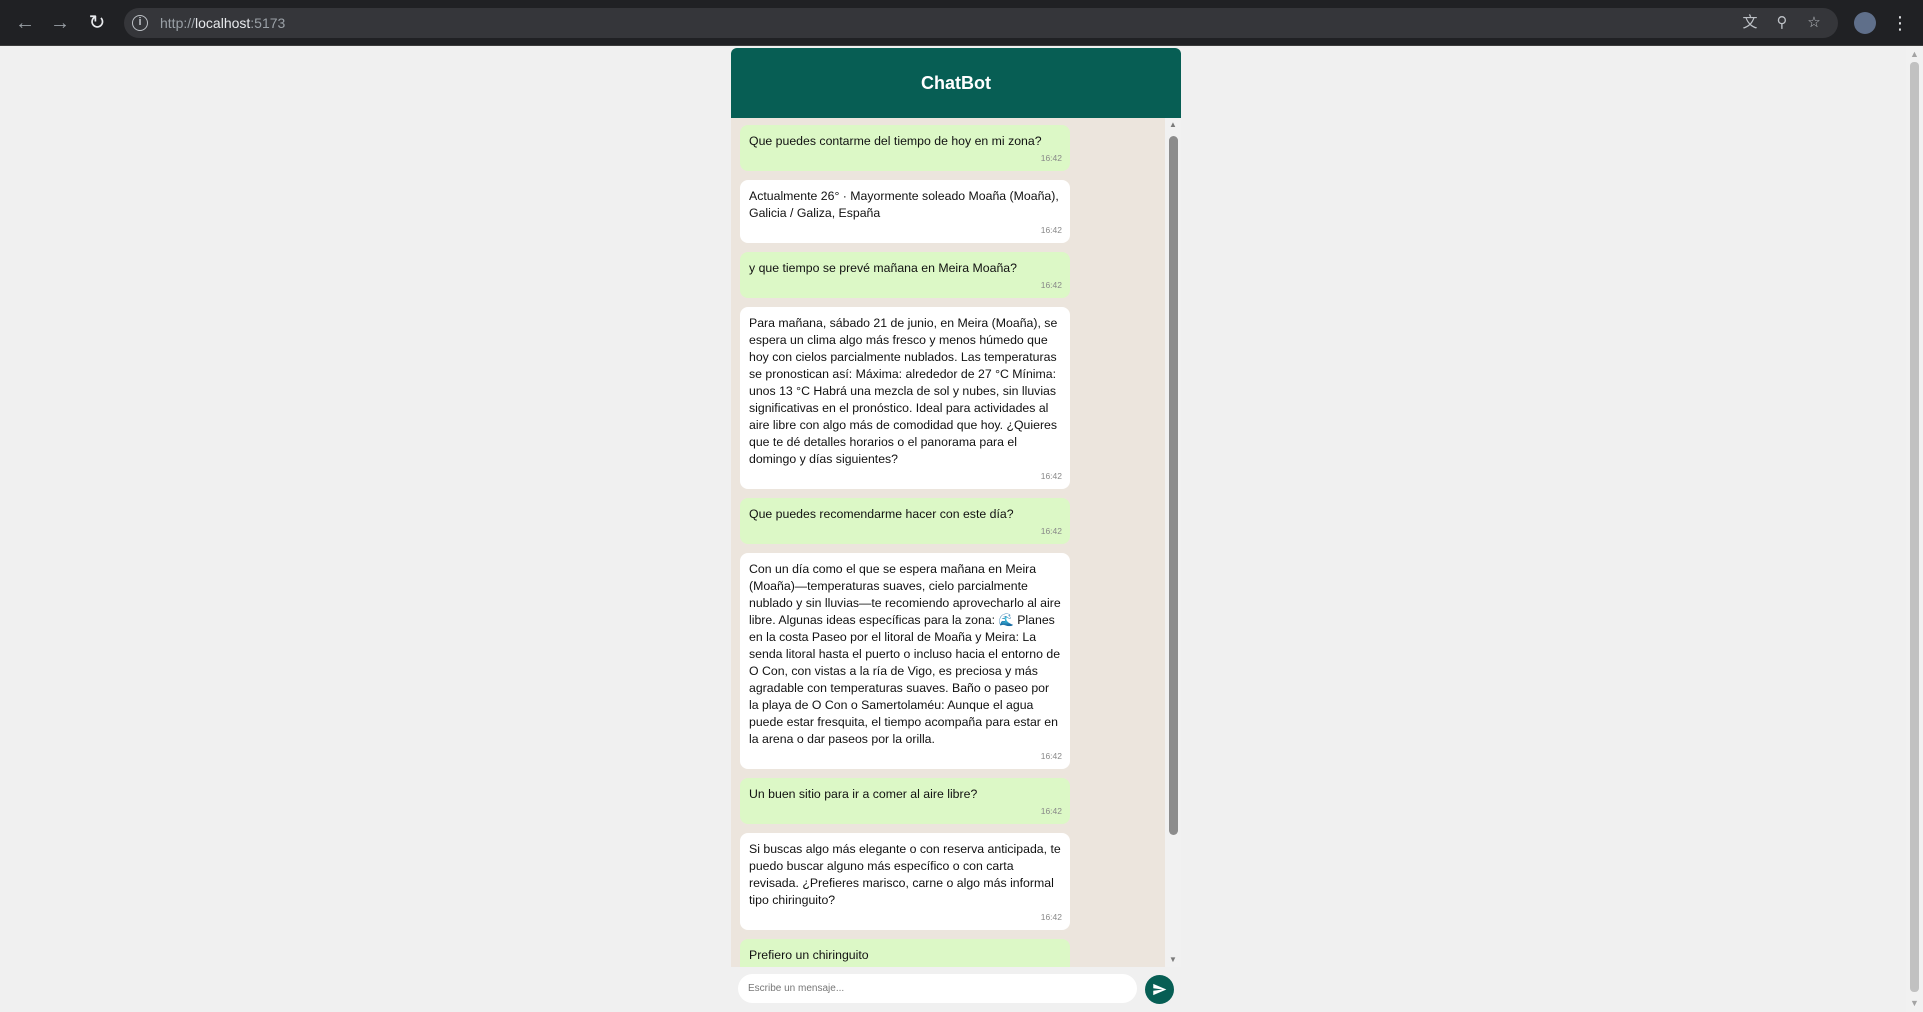  What do you see at coordinates (222, 23) in the screenshot?
I see `url-text: http://localhost:5173` at bounding box center [222, 23].